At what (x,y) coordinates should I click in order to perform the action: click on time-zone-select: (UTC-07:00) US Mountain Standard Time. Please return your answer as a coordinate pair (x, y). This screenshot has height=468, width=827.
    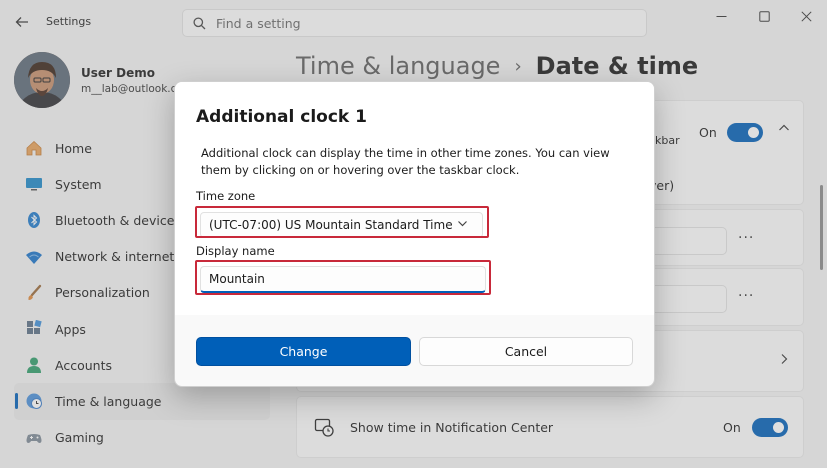
    Looking at the image, I should click on (341, 225).